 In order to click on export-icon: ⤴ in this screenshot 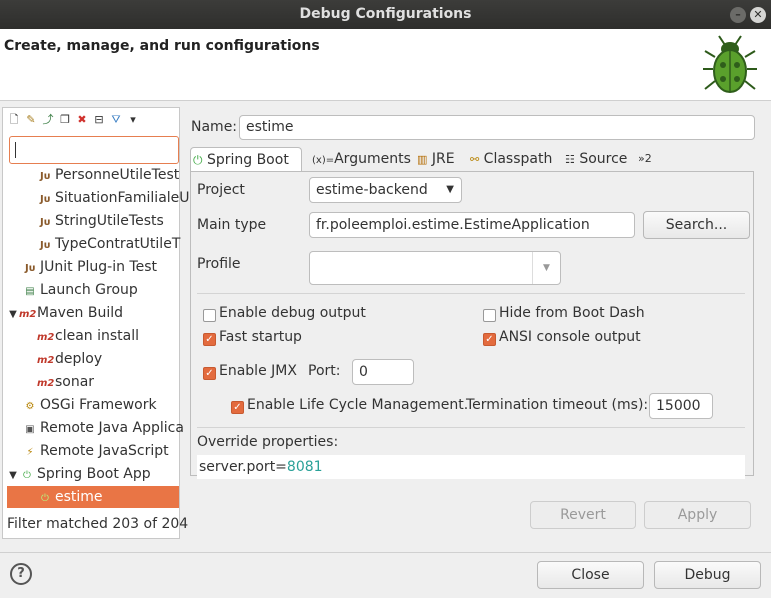, I will do `click(48, 120)`.